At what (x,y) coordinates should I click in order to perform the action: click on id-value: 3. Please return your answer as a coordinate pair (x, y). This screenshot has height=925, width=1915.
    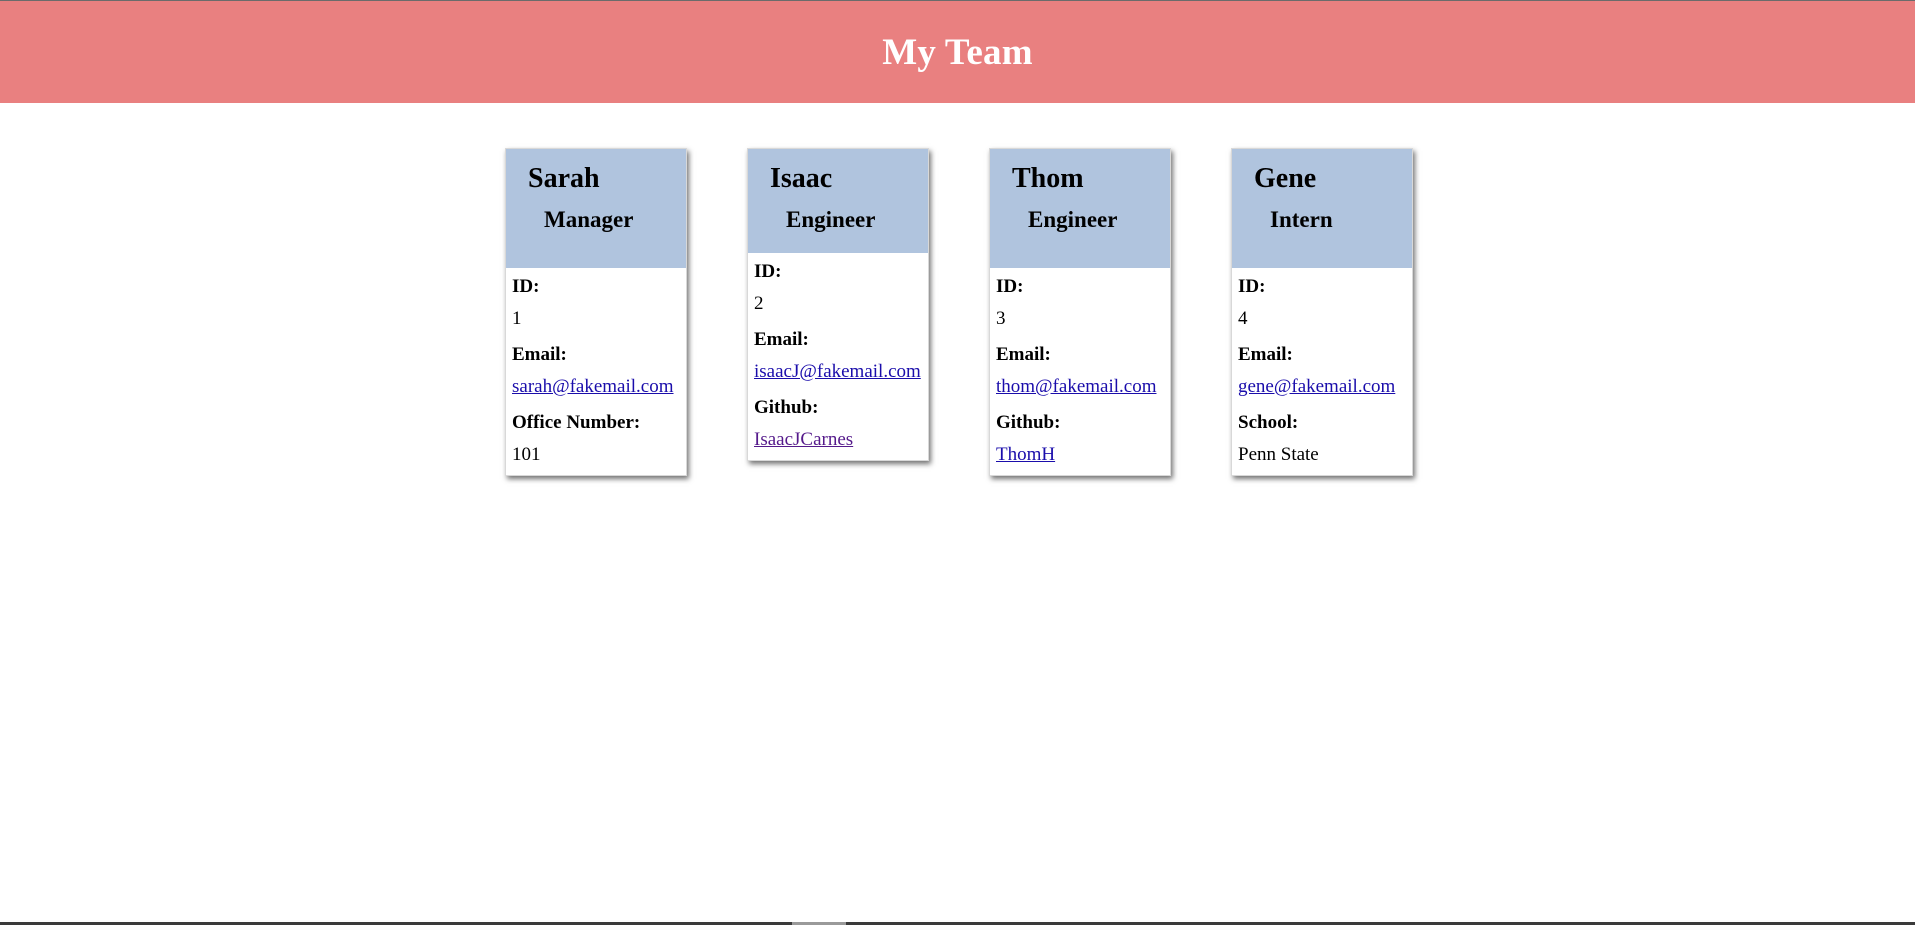
    Looking at the image, I should click on (1001, 318).